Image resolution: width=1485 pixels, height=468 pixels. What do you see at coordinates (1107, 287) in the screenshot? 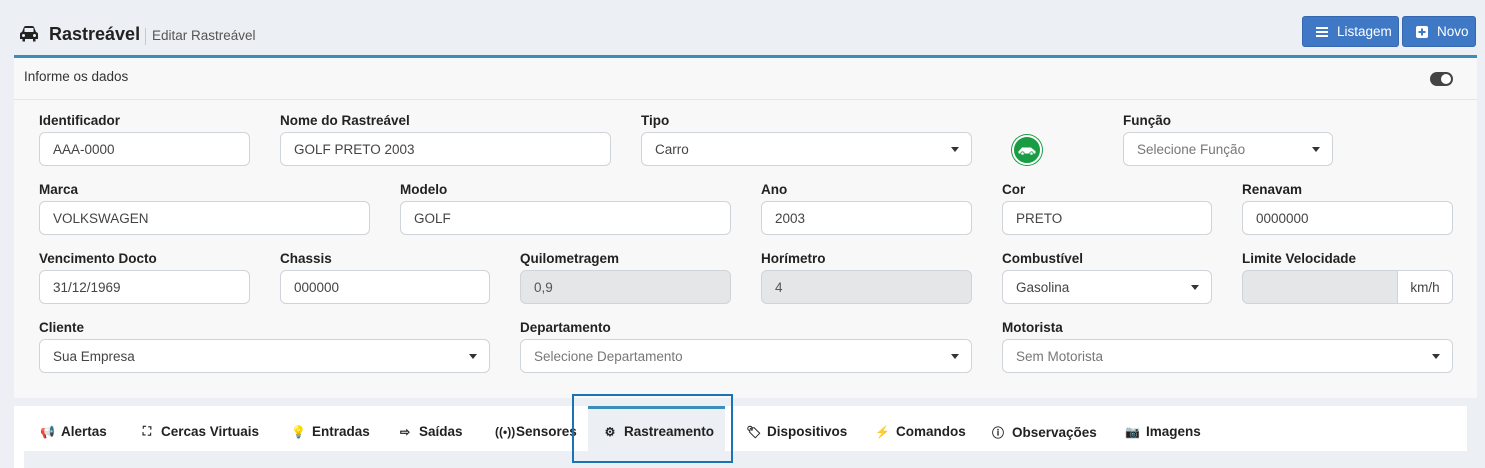
I see `combustivel-select: Gasolina` at bounding box center [1107, 287].